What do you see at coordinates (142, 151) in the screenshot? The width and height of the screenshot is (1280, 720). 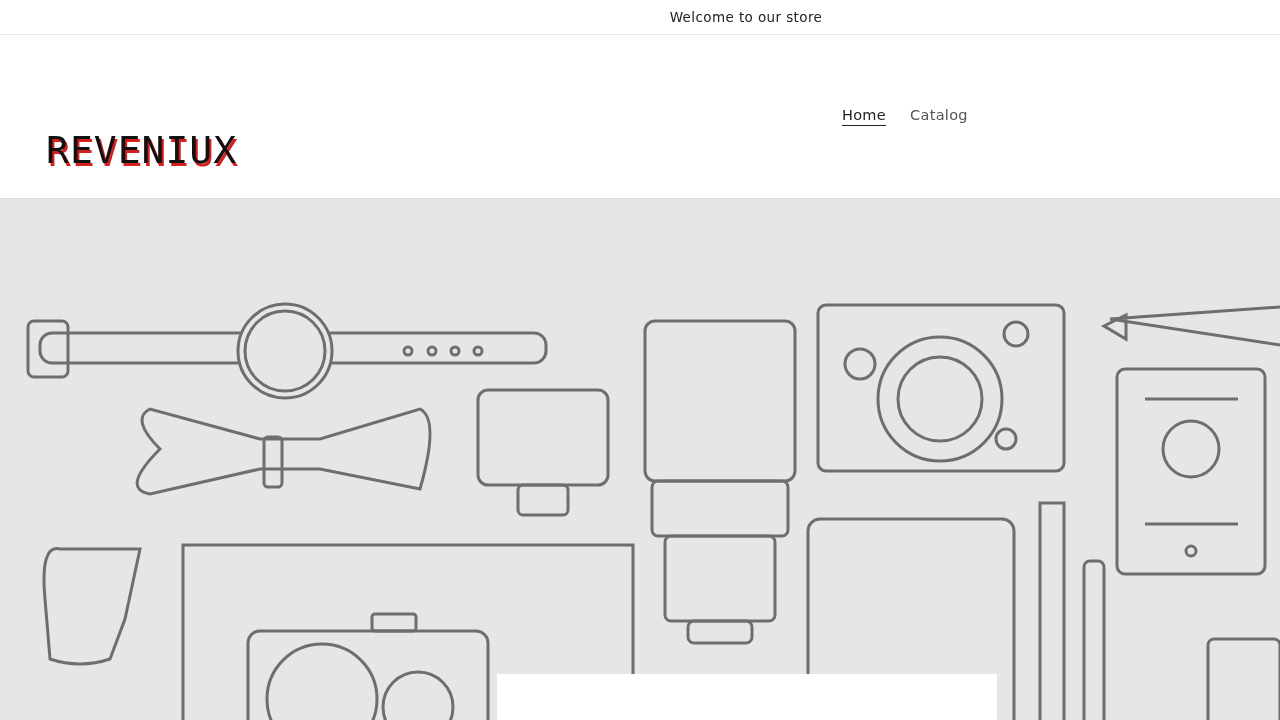 I see `store-logo: REVENIUX` at bounding box center [142, 151].